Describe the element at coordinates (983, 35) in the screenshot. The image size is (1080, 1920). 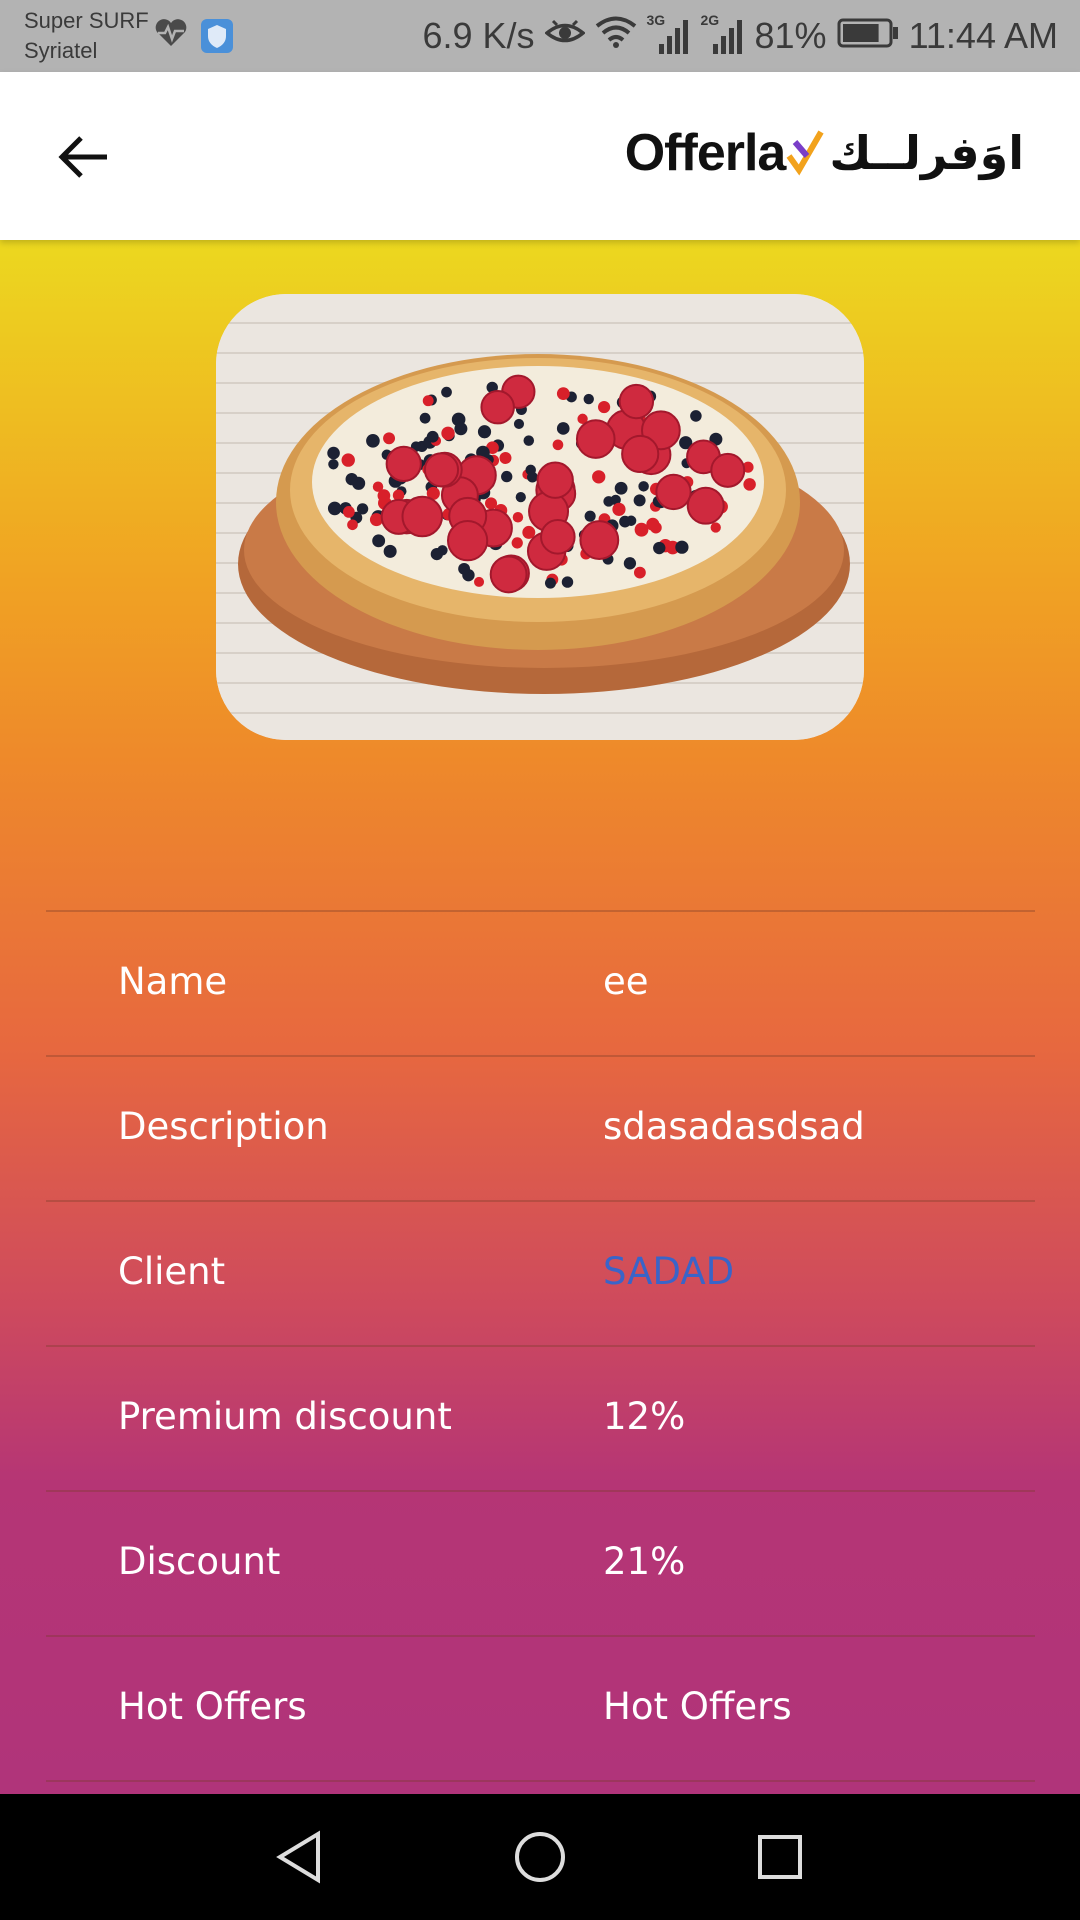
I see `clock: 11:44 AM` at that location.